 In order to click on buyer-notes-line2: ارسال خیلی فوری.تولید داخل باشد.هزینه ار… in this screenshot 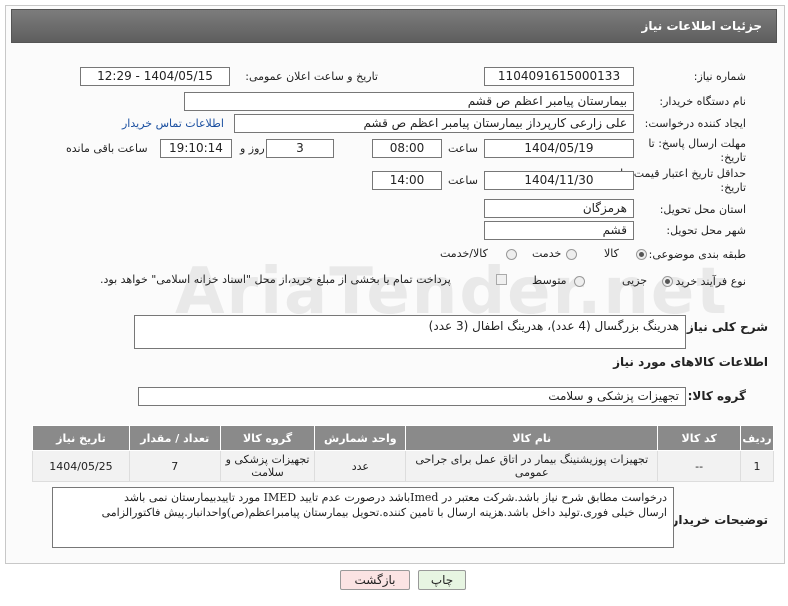, I will do `click(384, 512)`.